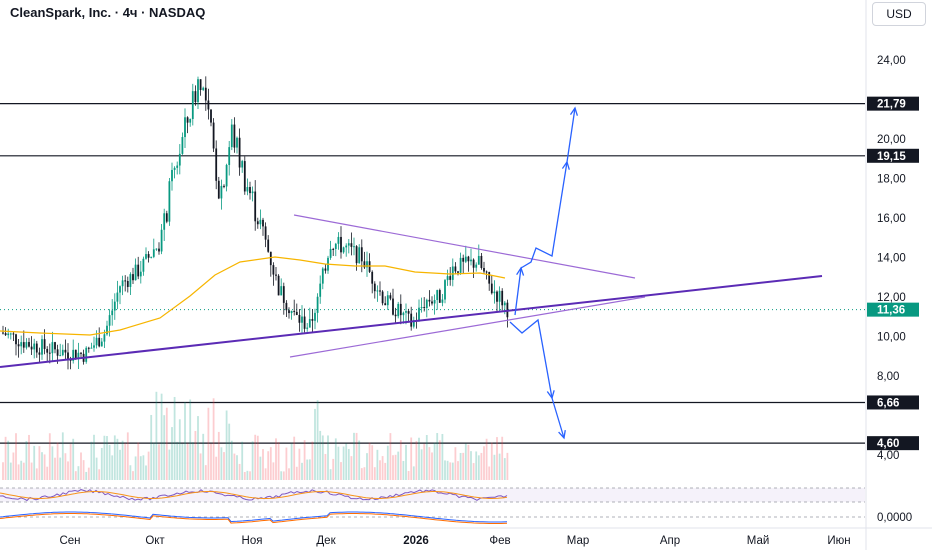 The image size is (932, 550). I want to click on triangle-upper-line, so click(464, 246).